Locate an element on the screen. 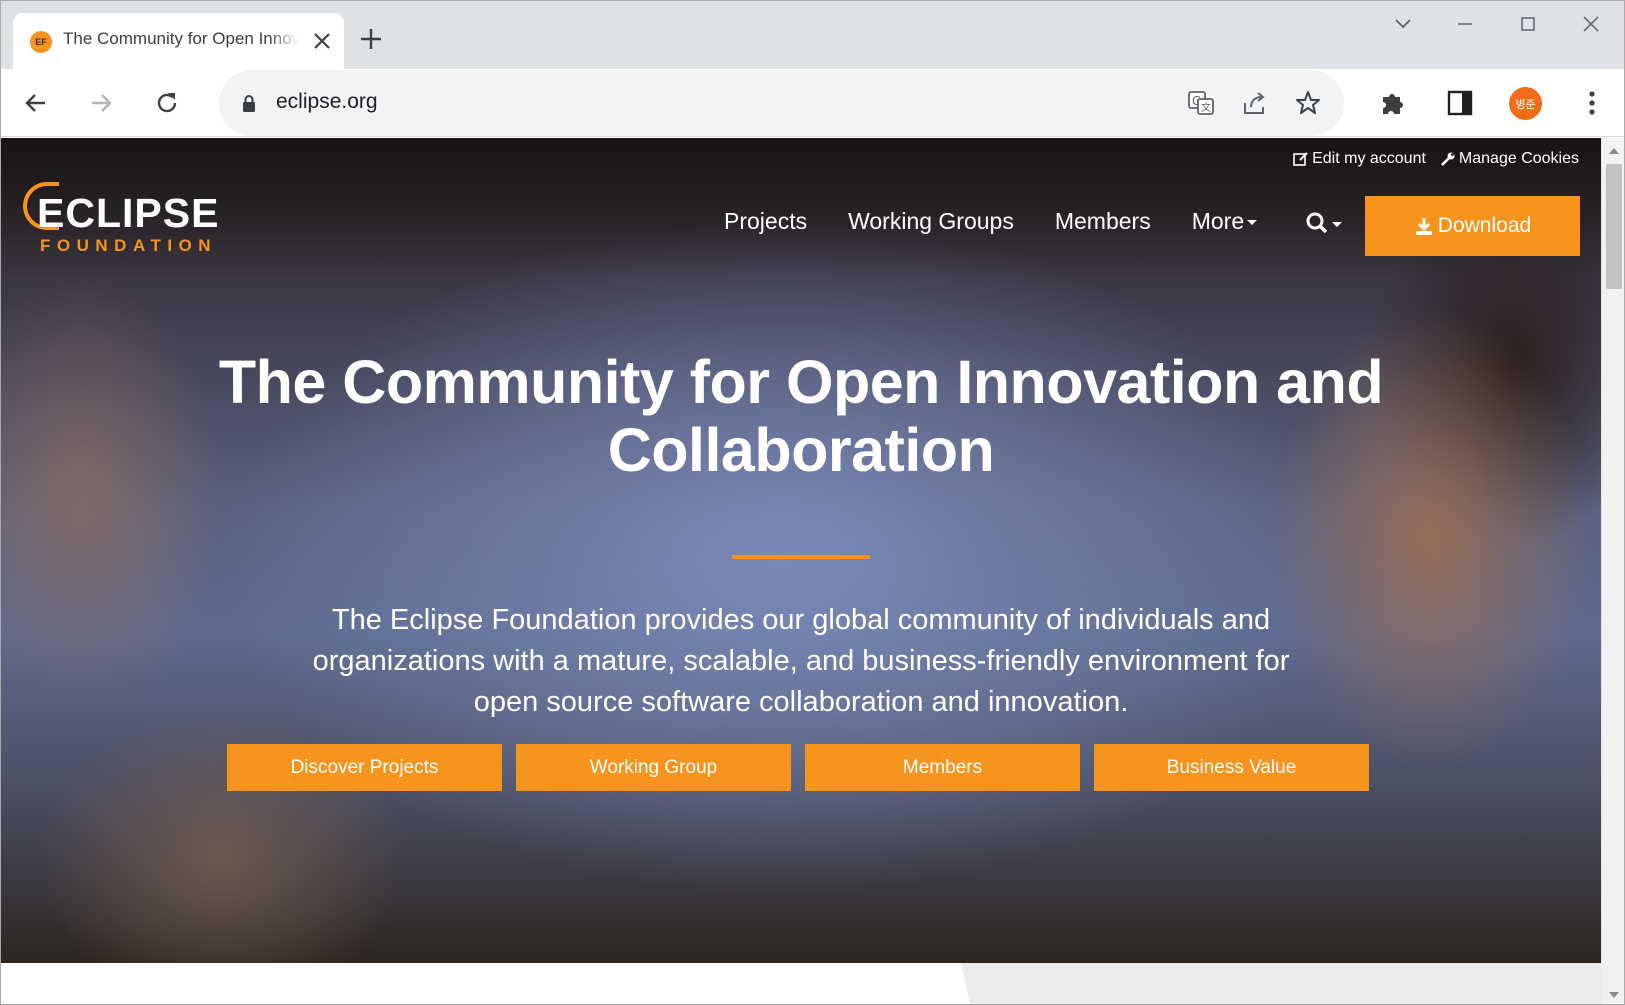  favicon-icon: EF is located at coordinates (41, 42).